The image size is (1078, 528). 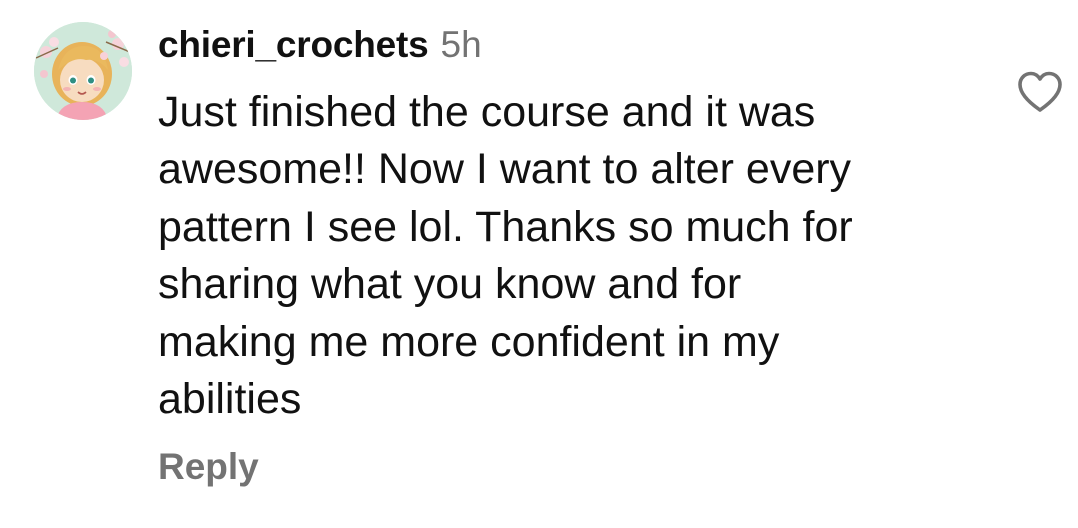 What do you see at coordinates (469, 341) in the screenshot?
I see `comment-text-line: making me more confident in my` at bounding box center [469, 341].